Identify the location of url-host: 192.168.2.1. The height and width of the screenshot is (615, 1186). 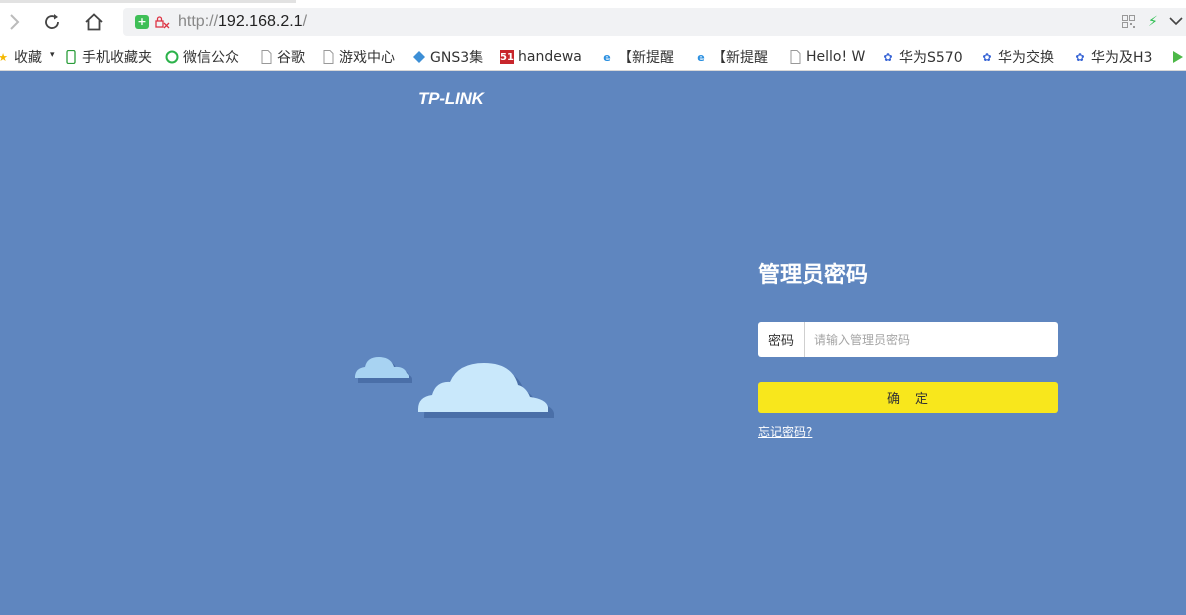
(260, 21).